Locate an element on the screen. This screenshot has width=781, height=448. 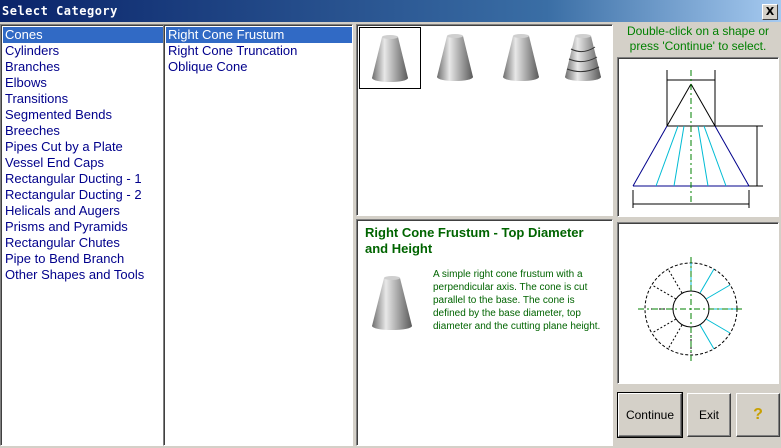
thumbnail-right-cone-frustum is located at coordinates (390, 58).